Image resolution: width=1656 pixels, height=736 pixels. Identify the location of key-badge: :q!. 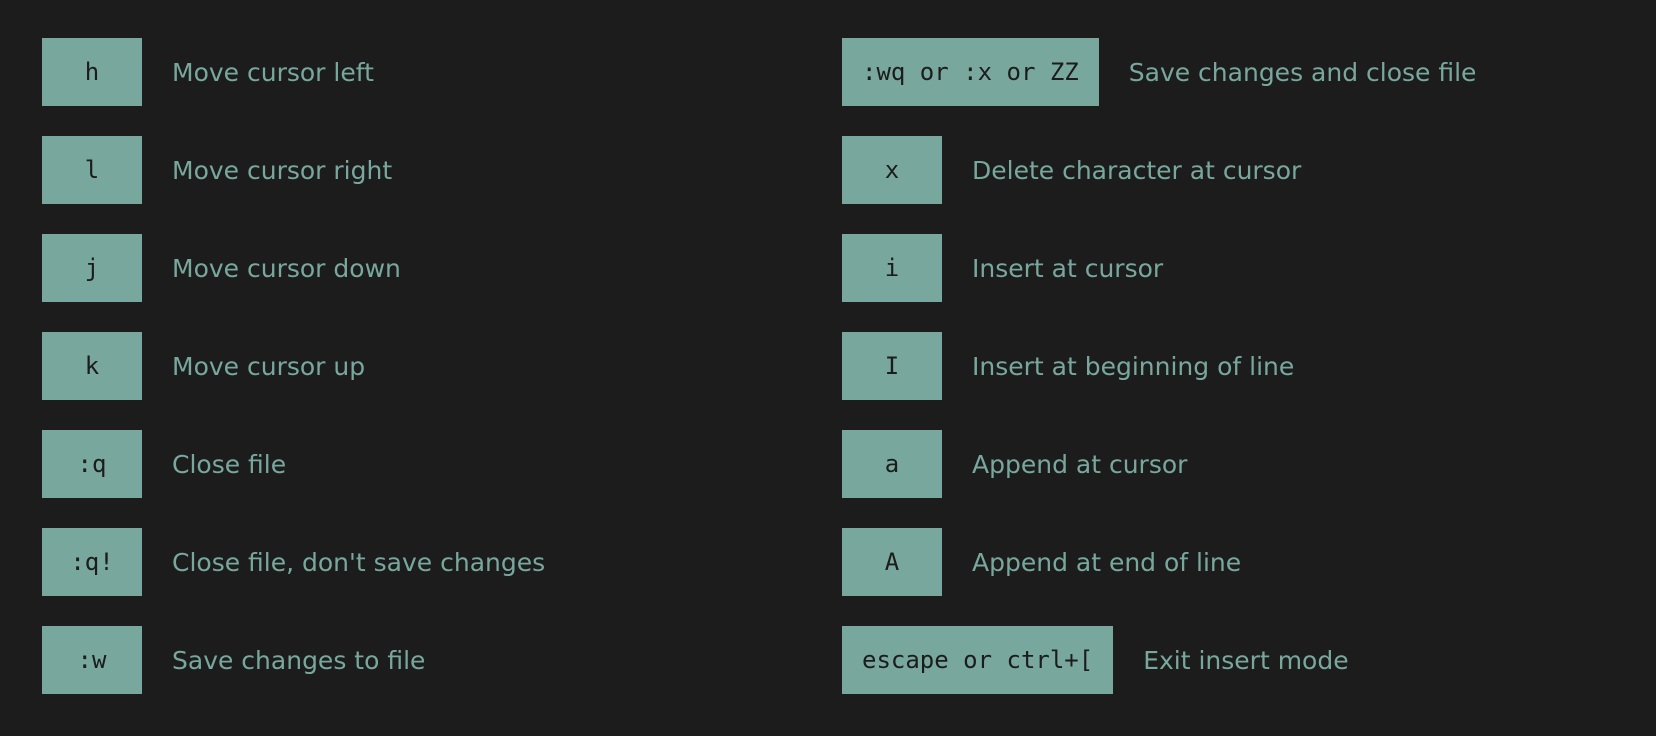
(92, 562).